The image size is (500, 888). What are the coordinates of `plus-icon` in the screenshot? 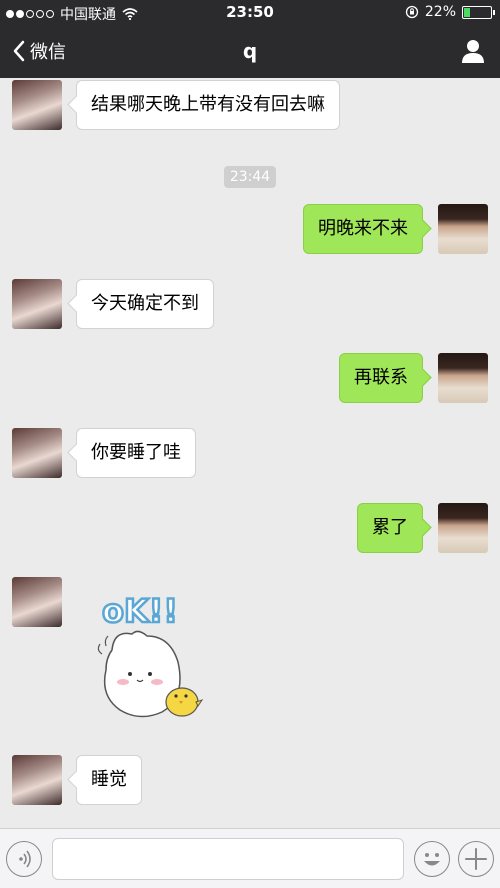 It's located at (476, 859).